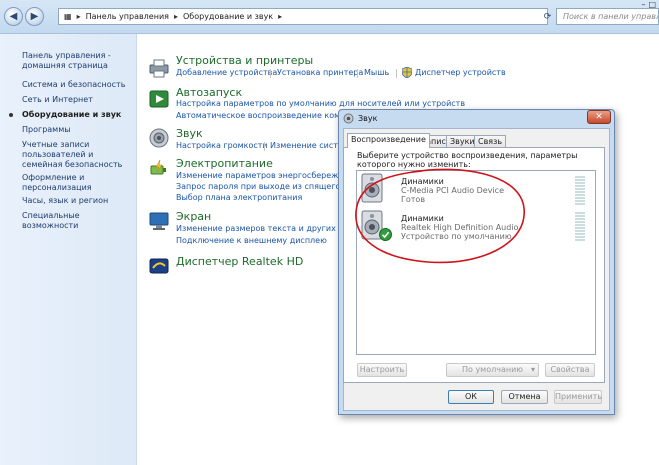 The height and width of the screenshot is (465, 659). I want to click on uac-shield-icon, so click(407, 72).